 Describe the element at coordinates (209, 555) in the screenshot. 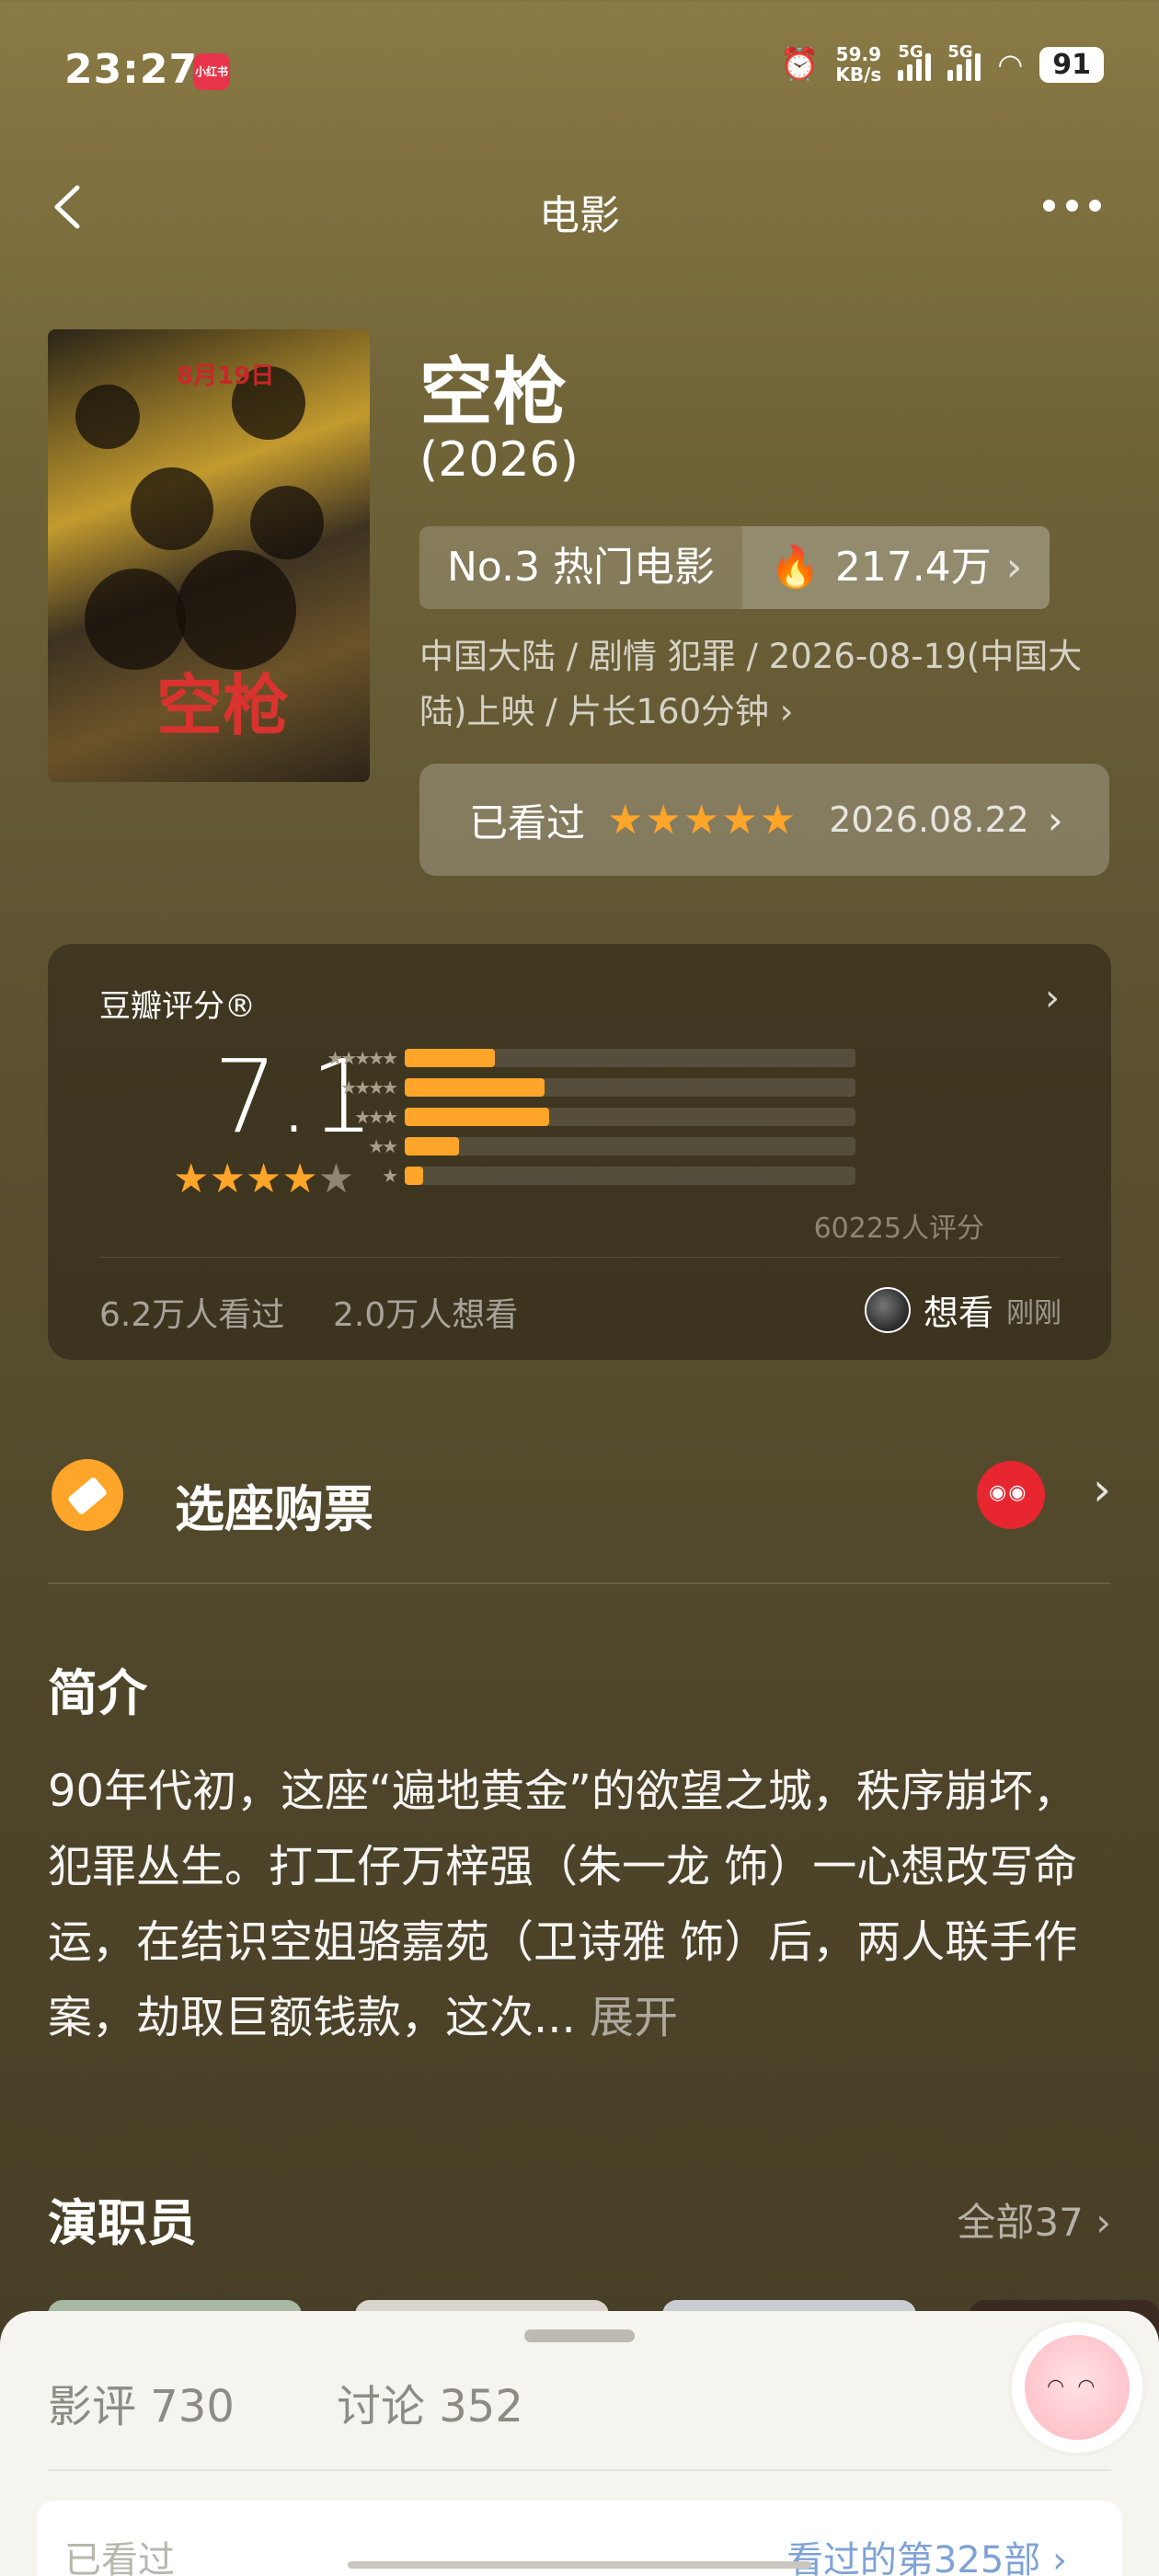

I see `movie-poster: 8月19日 空枪` at that location.